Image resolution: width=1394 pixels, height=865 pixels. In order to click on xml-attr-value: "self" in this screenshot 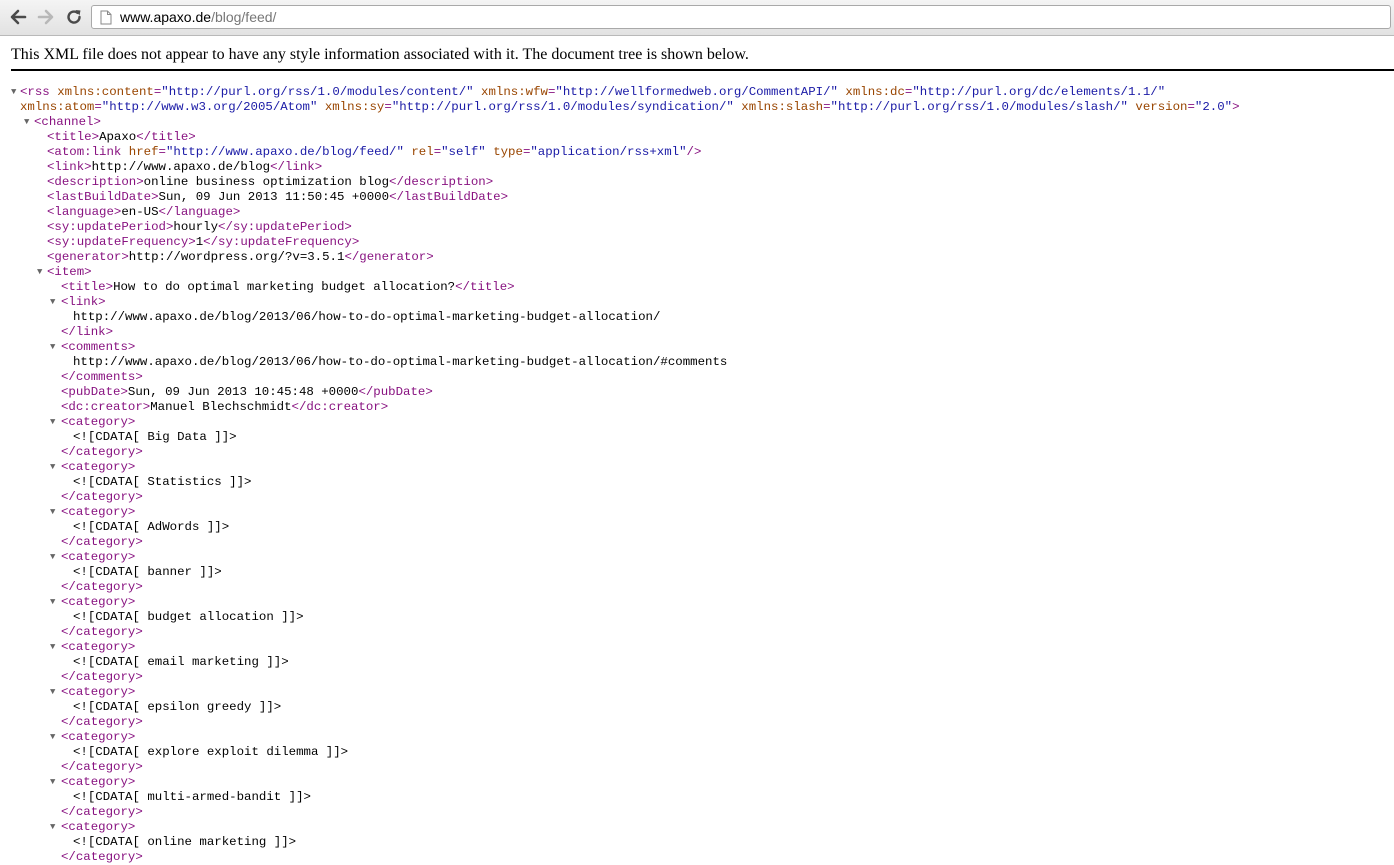, I will do `click(463, 152)`.